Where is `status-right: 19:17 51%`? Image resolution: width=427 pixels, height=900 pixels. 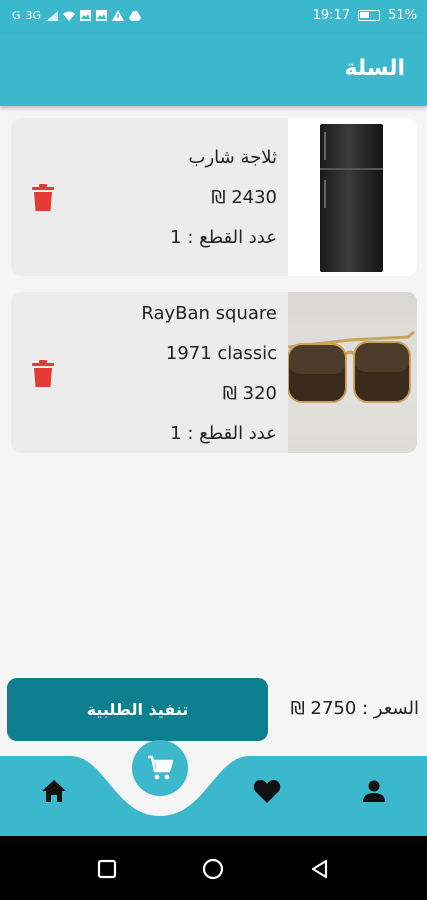
status-right: 19:17 51% is located at coordinates (365, 15).